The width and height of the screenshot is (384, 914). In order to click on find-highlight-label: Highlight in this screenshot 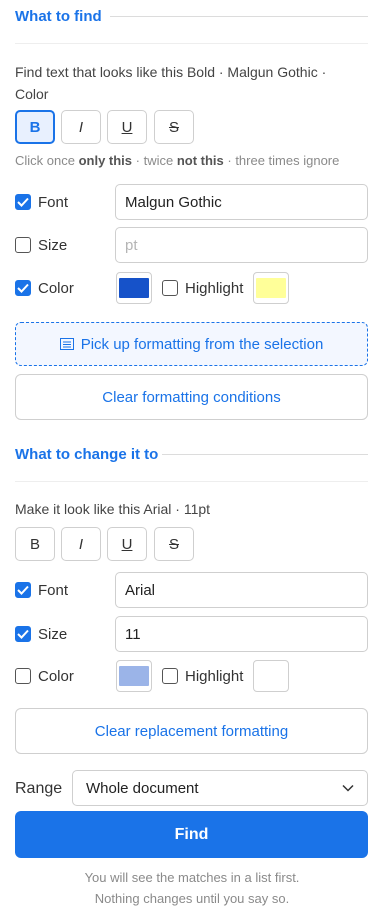, I will do `click(214, 288)`.